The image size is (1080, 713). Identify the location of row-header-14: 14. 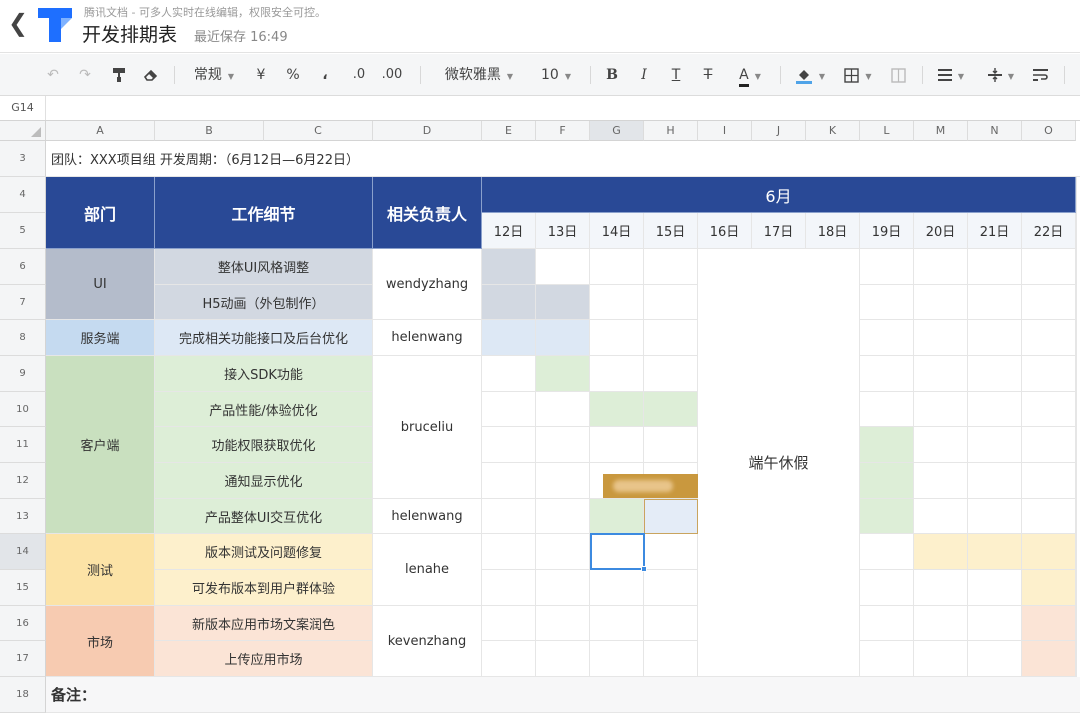
(23, 552).